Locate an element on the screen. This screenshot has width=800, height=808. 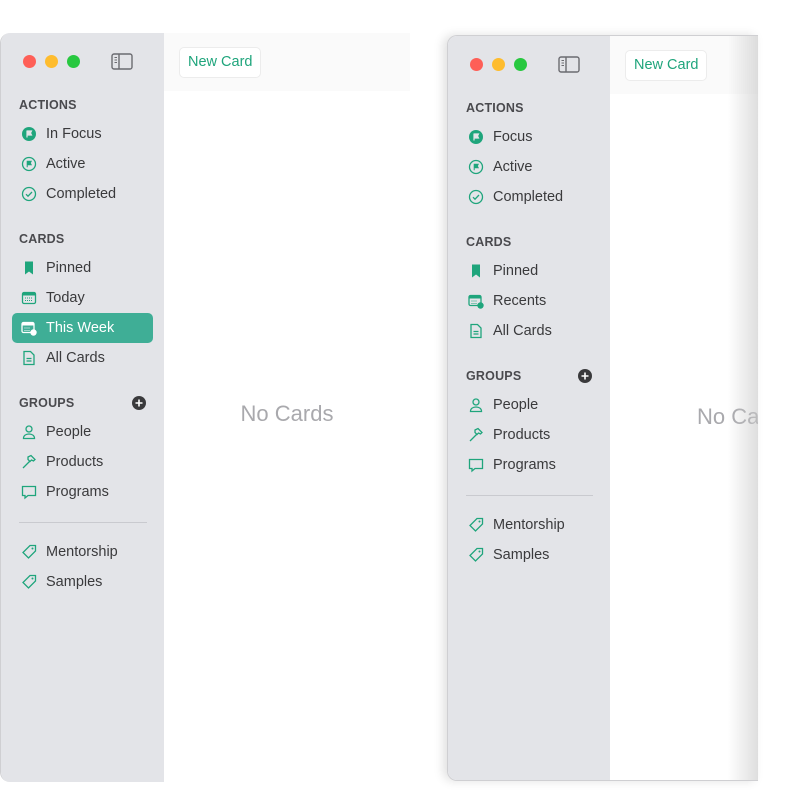
sidebar-item-in-focus: In Focus is located at coordinates (82, 134).